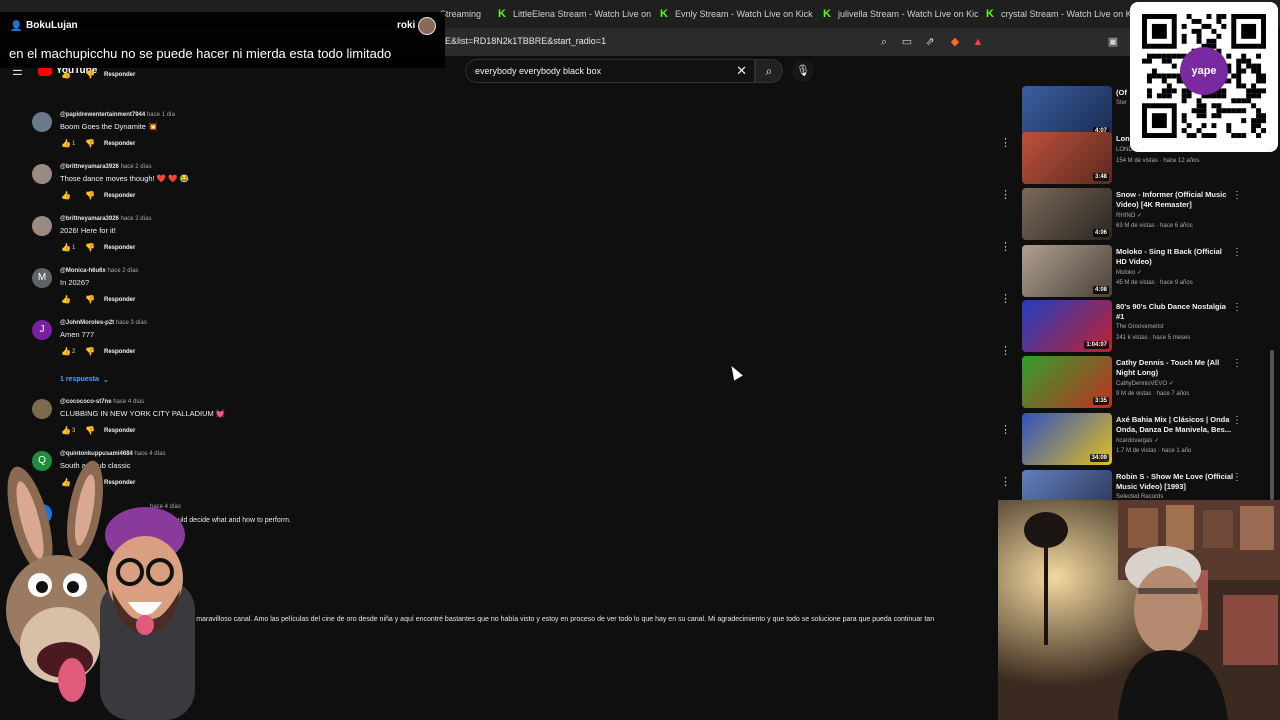  I want to click on video-thumbnail: 3:48, so click(1067, 158).